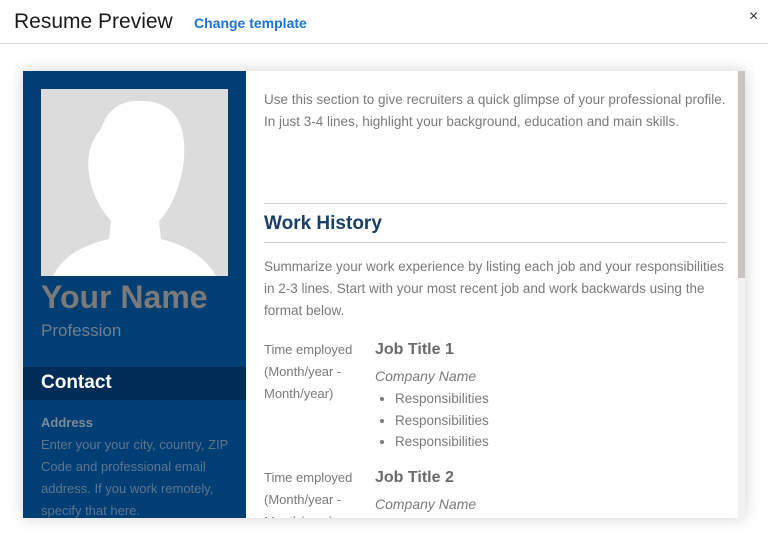 The height and width of the screenshot is (538, 768). What do you see at coordinates (81, 330) in the screenshot?
I see `resume-profession: Profession` at bounding box center [81, 330].